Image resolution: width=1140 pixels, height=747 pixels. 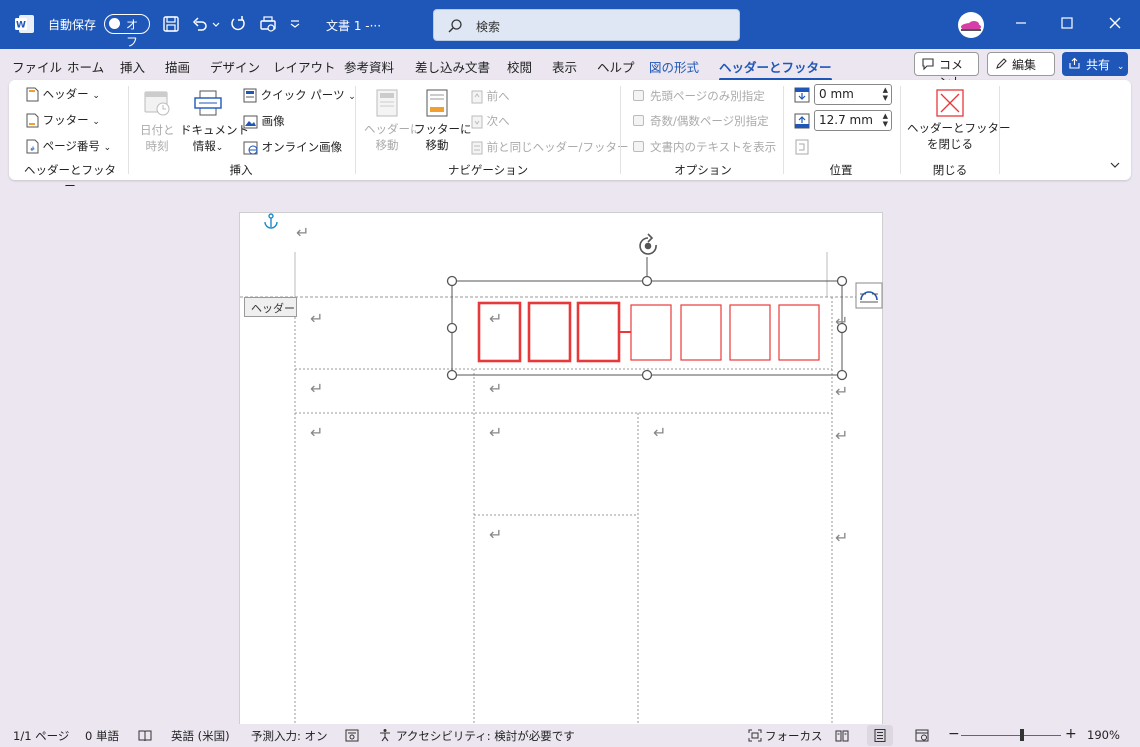 I want to click on print-layout-button, so click(x=880, y=735).